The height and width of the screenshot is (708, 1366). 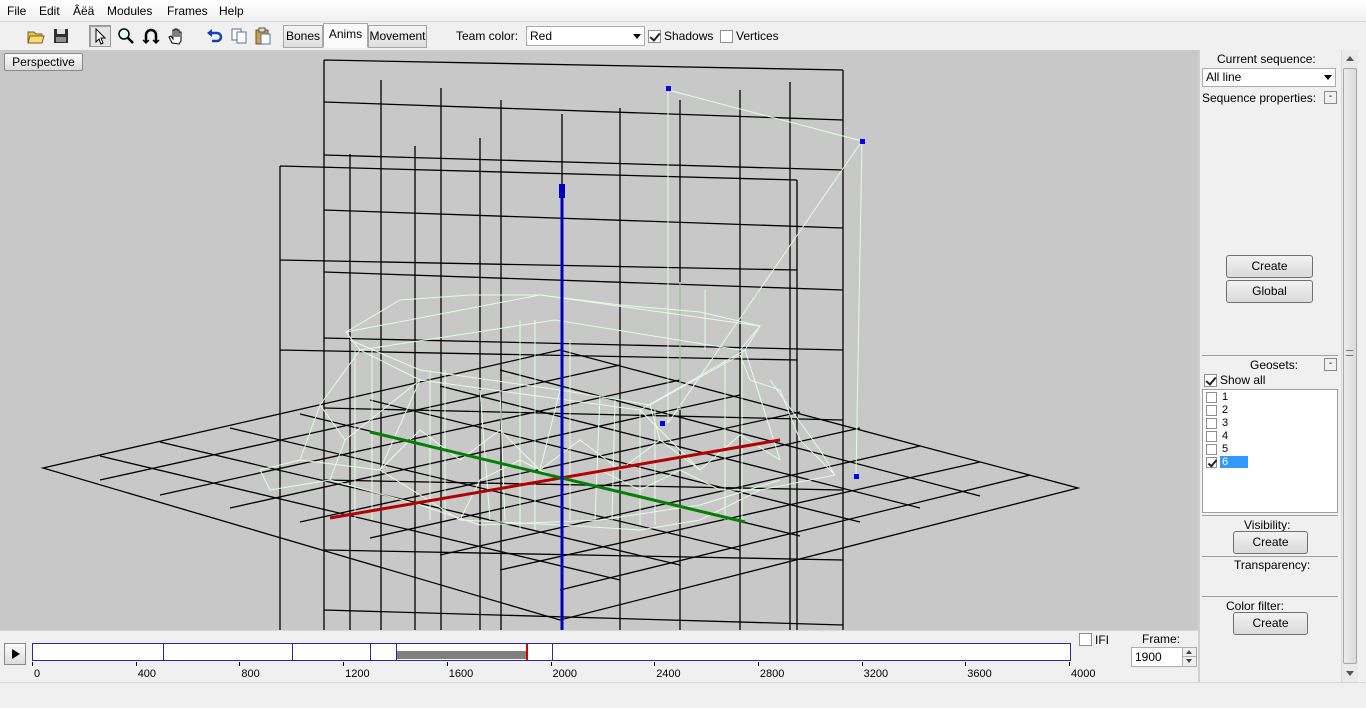 What do you see at coordinates (1243, 380) in the screenshot?
I see `show-all-label: Show all` at bounding box center [1243, 380].